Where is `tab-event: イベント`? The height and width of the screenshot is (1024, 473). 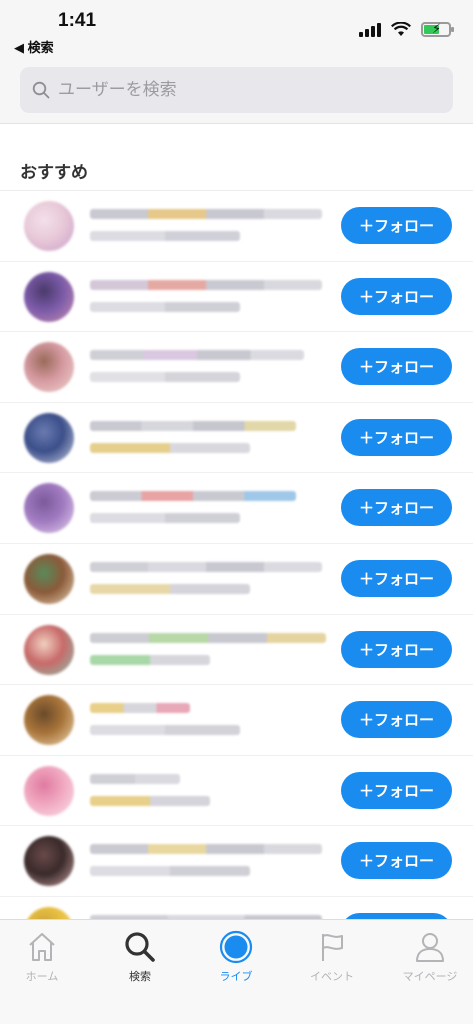 tab-event: イベント is located at coordinates (332, 957).